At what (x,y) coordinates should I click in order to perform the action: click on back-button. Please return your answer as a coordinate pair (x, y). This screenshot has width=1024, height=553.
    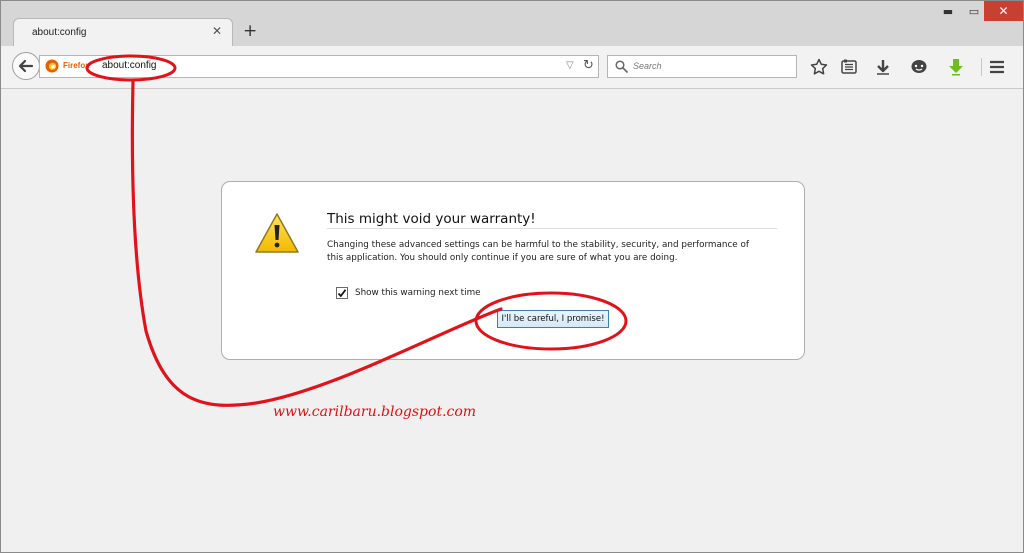
    Looking at the image, I should click on (26, 66).